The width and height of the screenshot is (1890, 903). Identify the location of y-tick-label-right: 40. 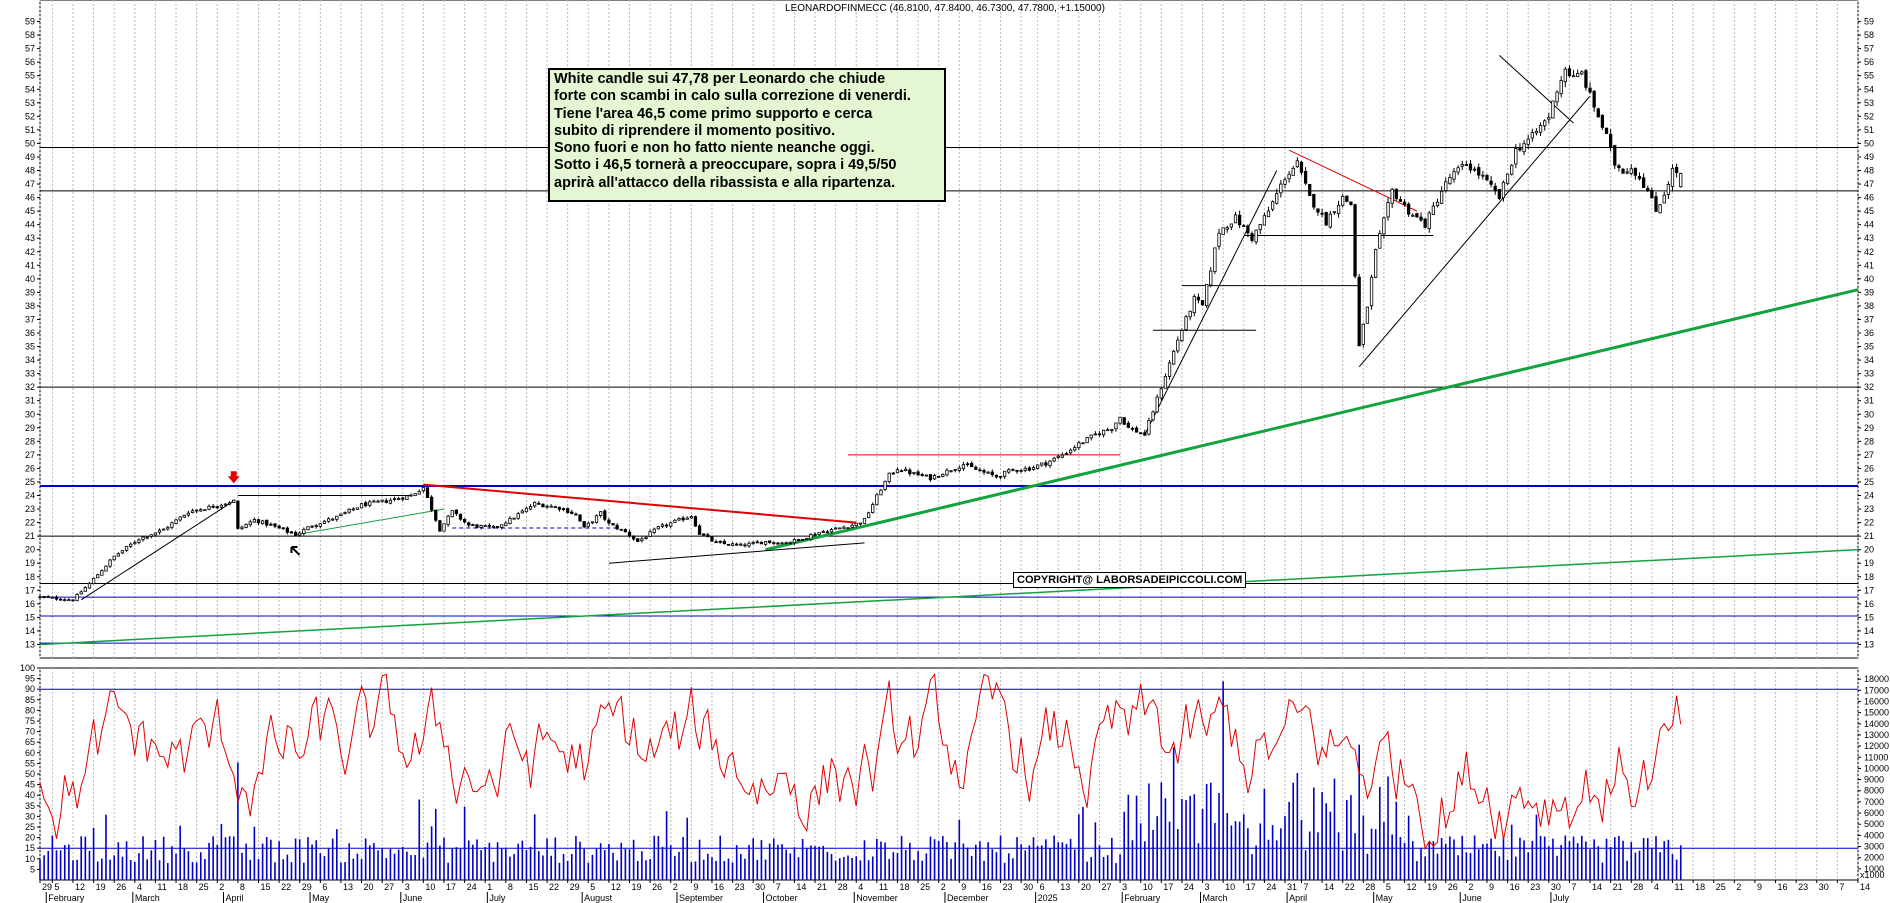
(1869, 279).